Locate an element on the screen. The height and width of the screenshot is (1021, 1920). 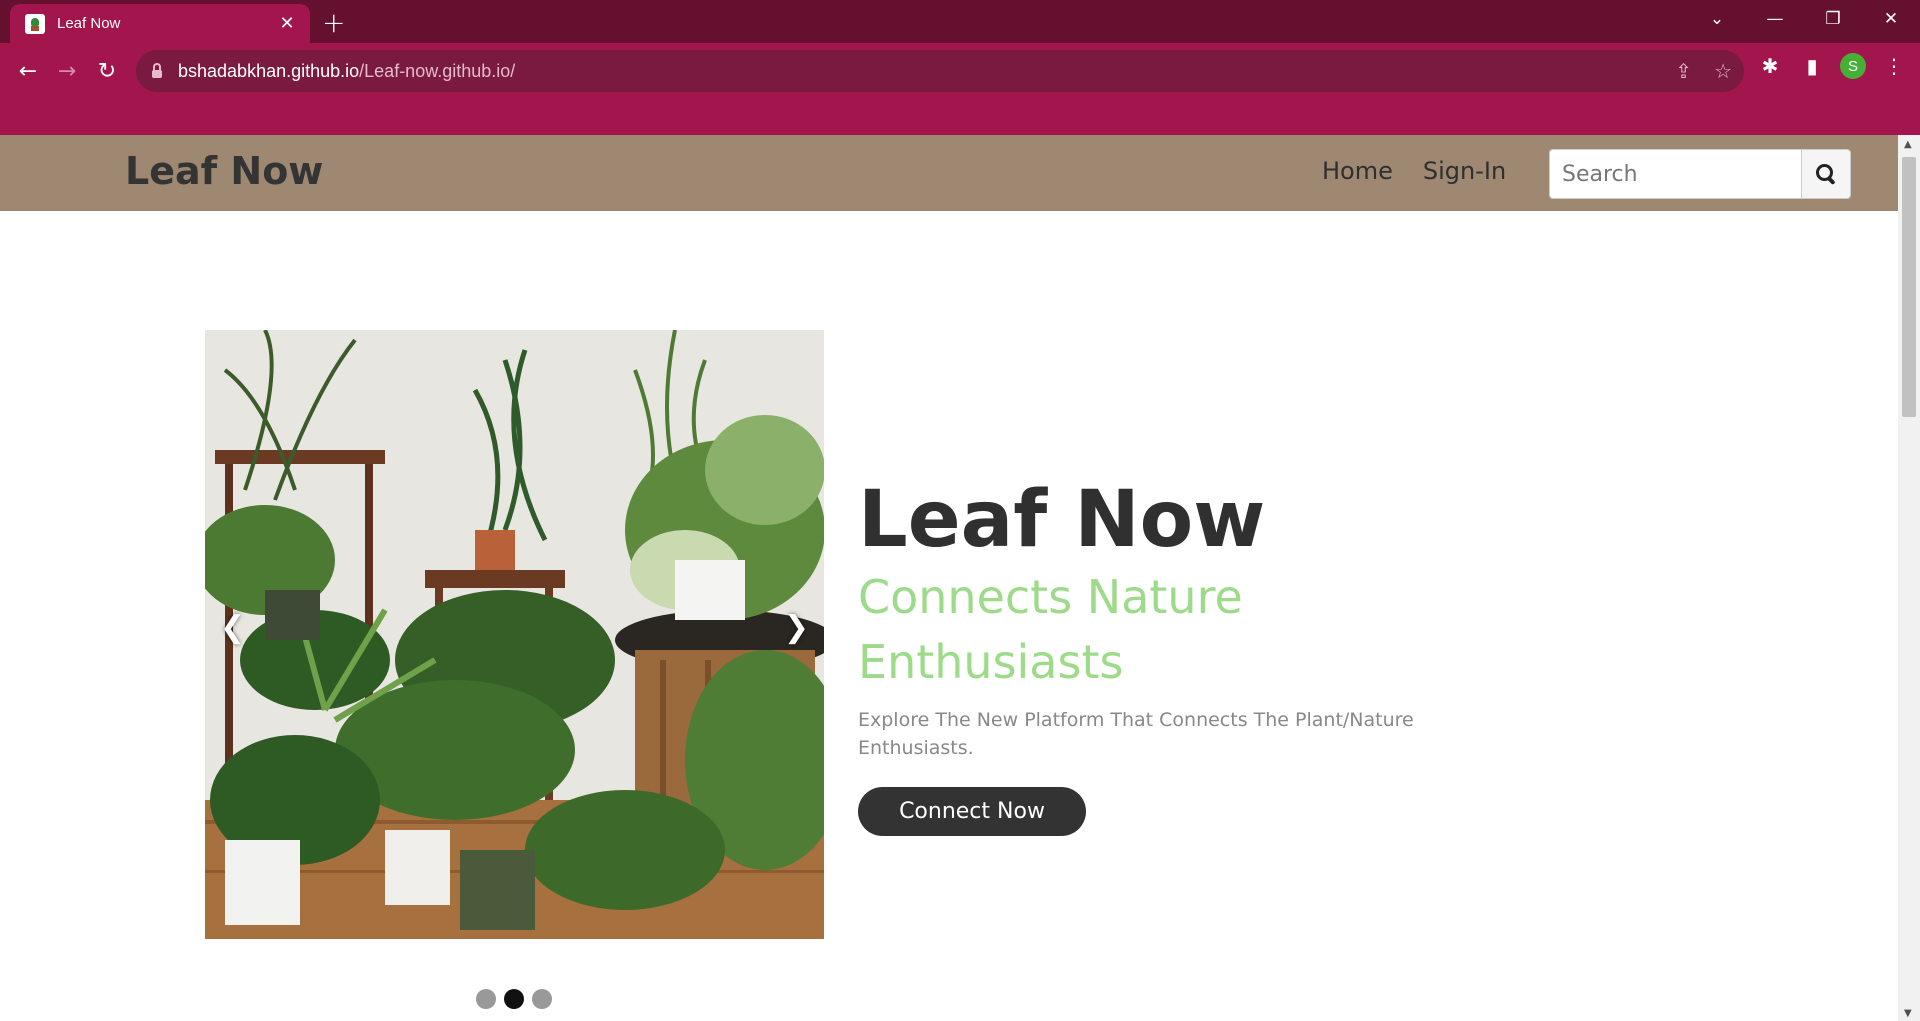
hero-title: Leaf Now is located at coordinates (1062, 520).